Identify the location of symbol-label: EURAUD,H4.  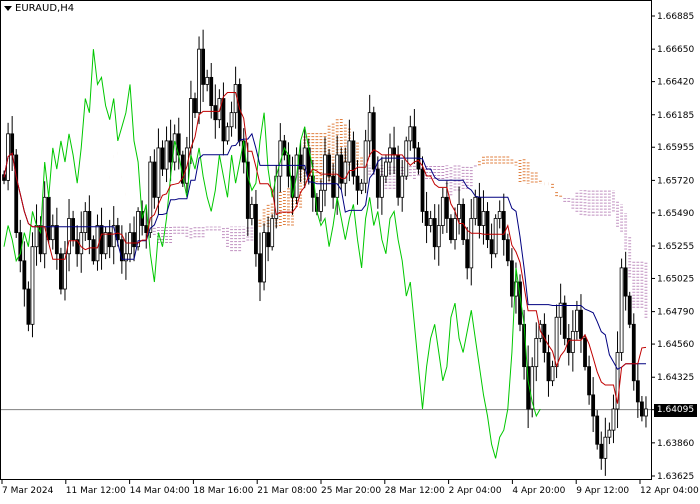
(39, 8).